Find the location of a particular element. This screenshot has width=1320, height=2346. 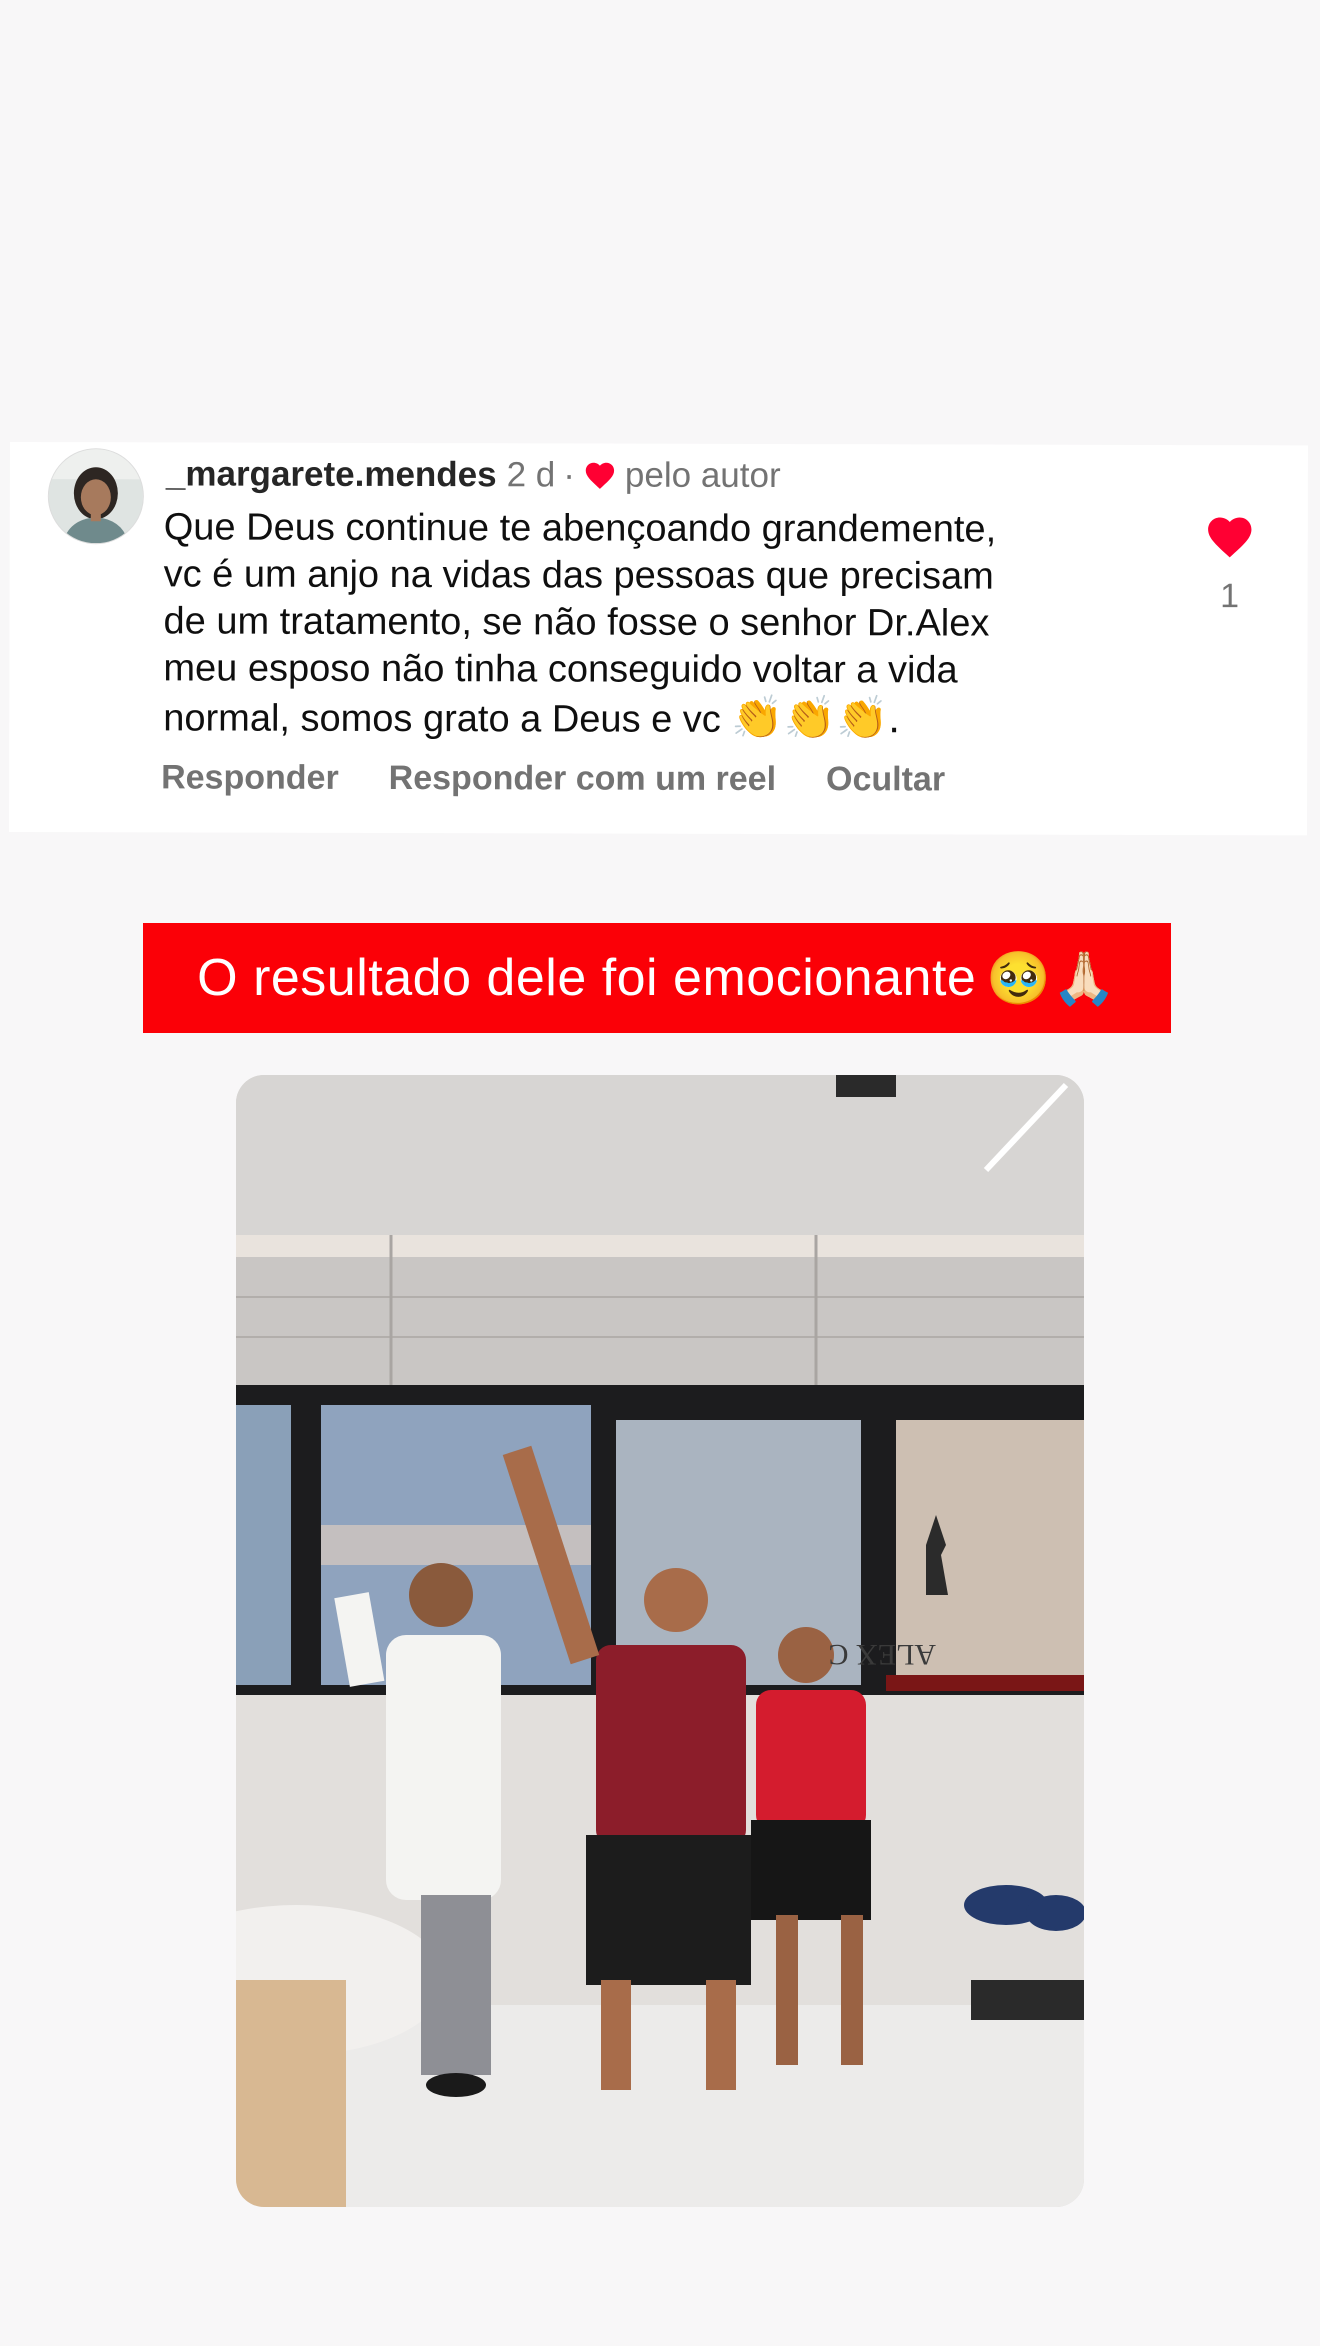

hide-button: Ocultar is located at coordinates (885, 779).